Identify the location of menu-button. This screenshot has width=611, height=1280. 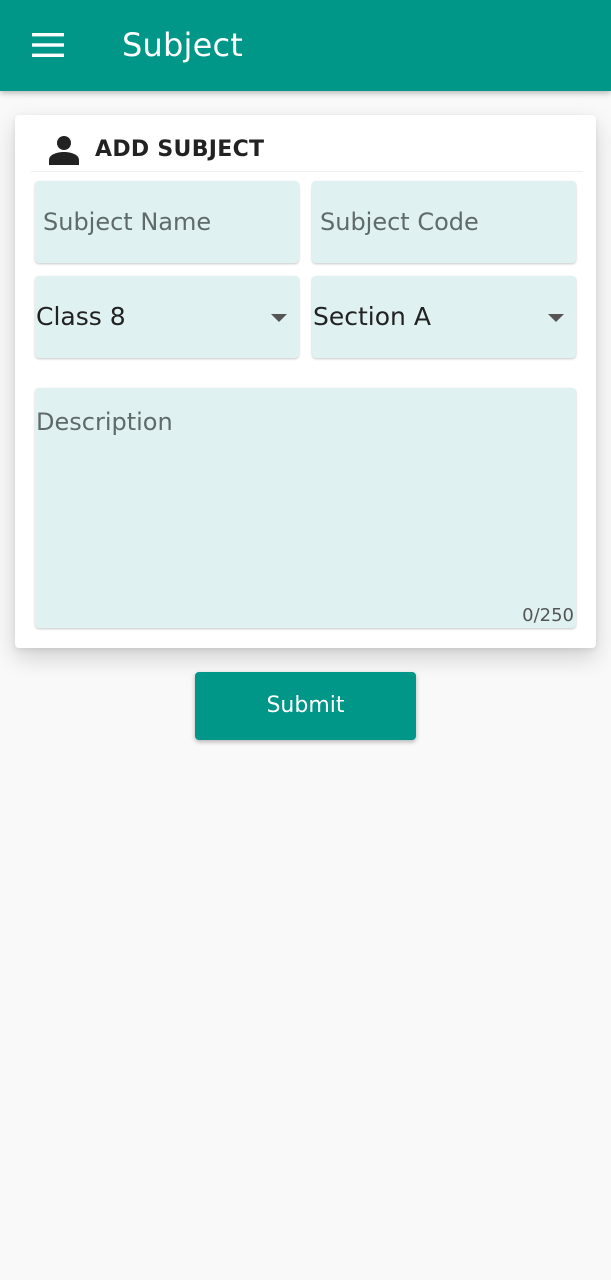
(48, 45).